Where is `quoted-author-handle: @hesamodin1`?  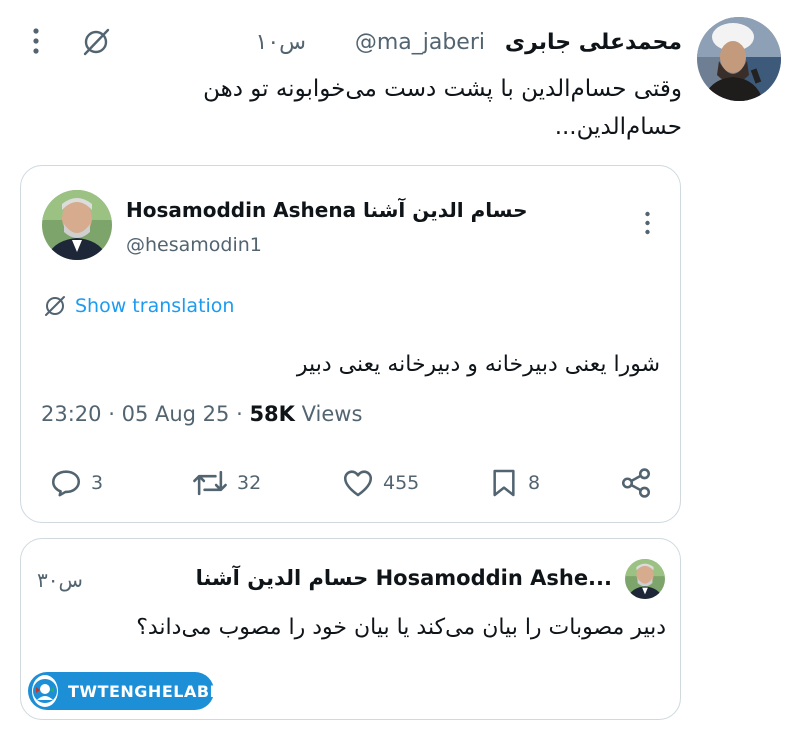 quoted-author-handle: @hesamodin1 is located at coordinates (194, 245).